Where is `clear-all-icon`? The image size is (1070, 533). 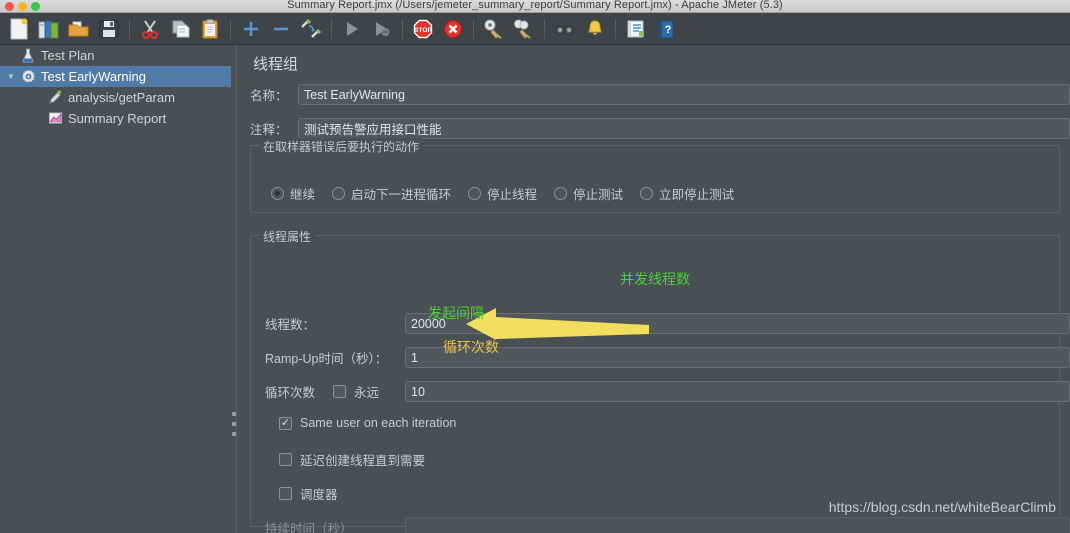 clear-all-icon is located at coordinates (524, 29).